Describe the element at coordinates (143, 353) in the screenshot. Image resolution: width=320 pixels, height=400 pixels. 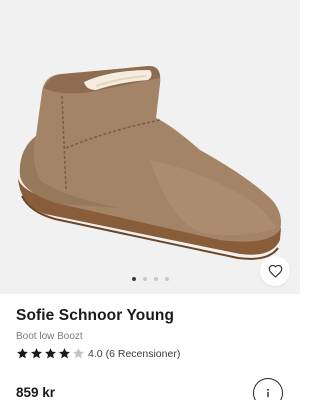
I see `review-count: (6 Recensioner)` at that location.